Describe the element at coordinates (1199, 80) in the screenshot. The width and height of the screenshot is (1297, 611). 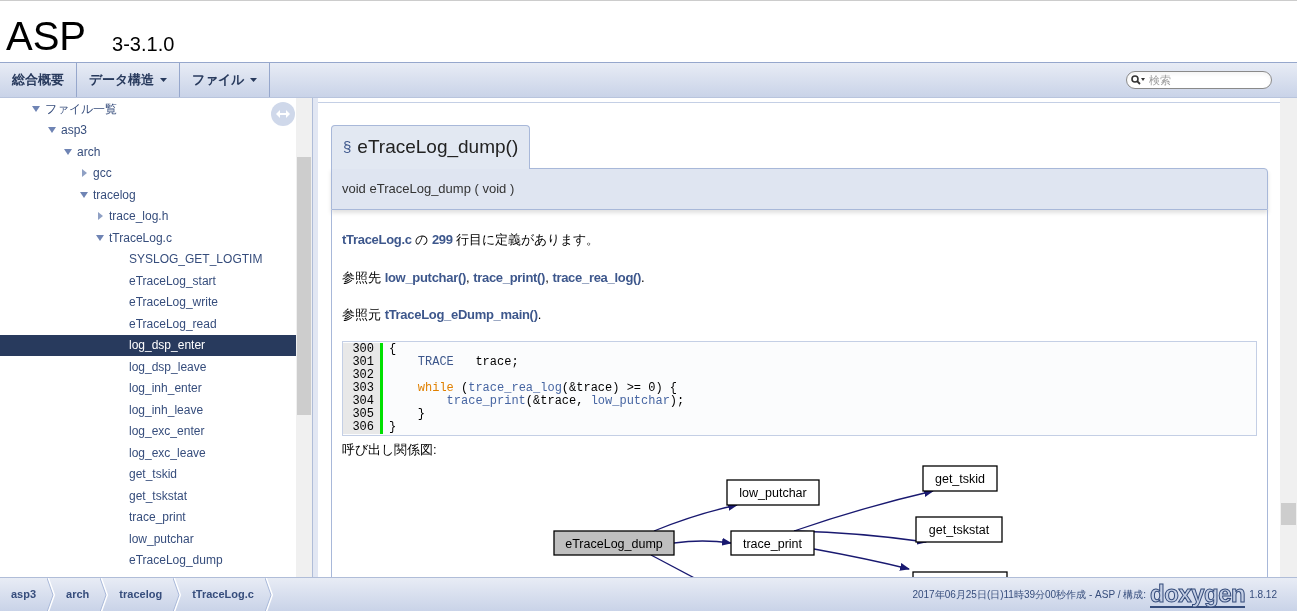
I see `search-field: 検索` at that location.